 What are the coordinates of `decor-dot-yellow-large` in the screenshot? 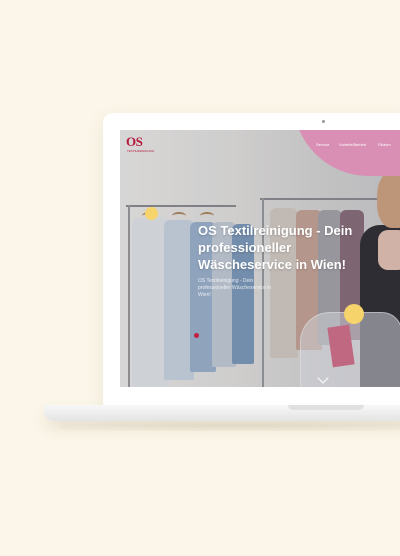 It's located at (354, 314).